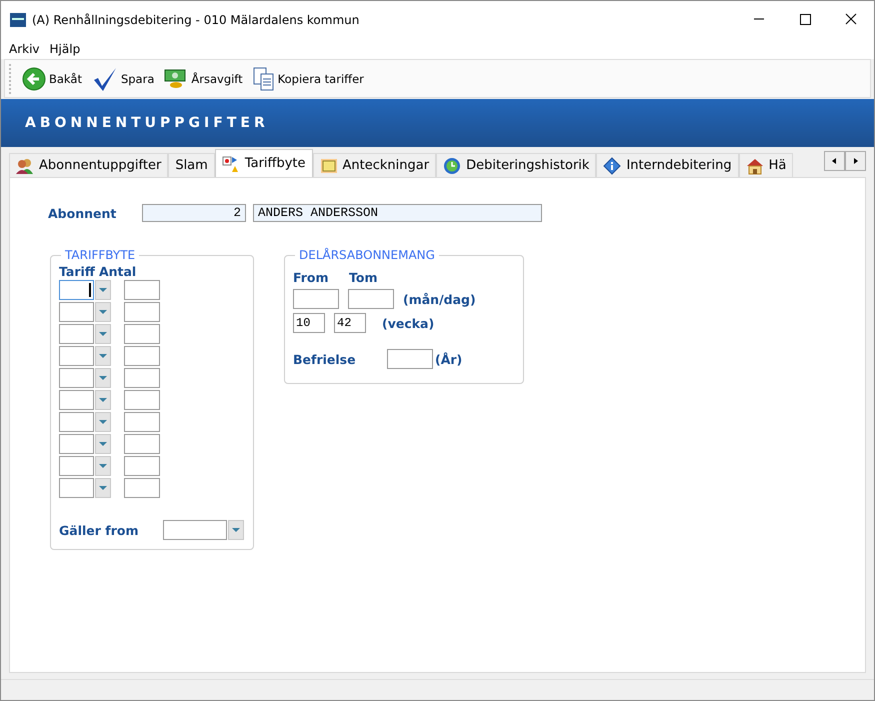 This screenshot has width=875, height=701. Describe the element at coordinates (18, 20) in the screenshot. I see `app-icon` at that location.